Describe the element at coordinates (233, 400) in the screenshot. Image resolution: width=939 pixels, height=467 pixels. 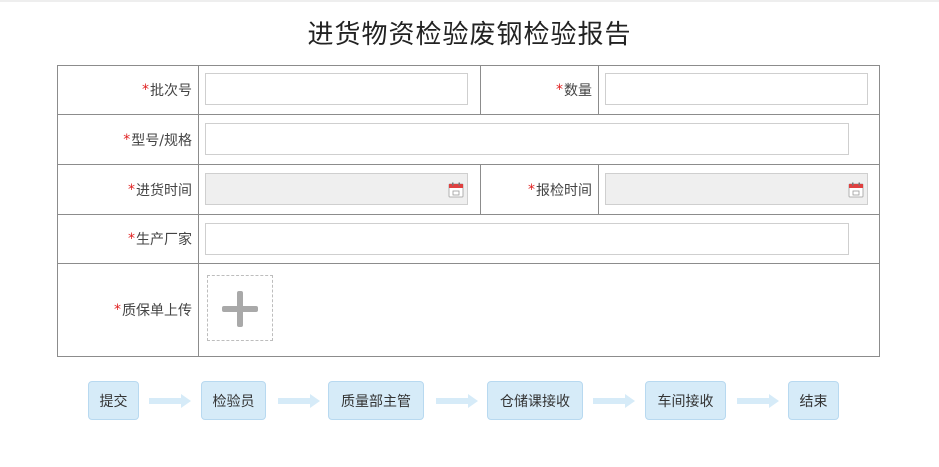
I see `workflow-step-inspector: 检验员` at that location.